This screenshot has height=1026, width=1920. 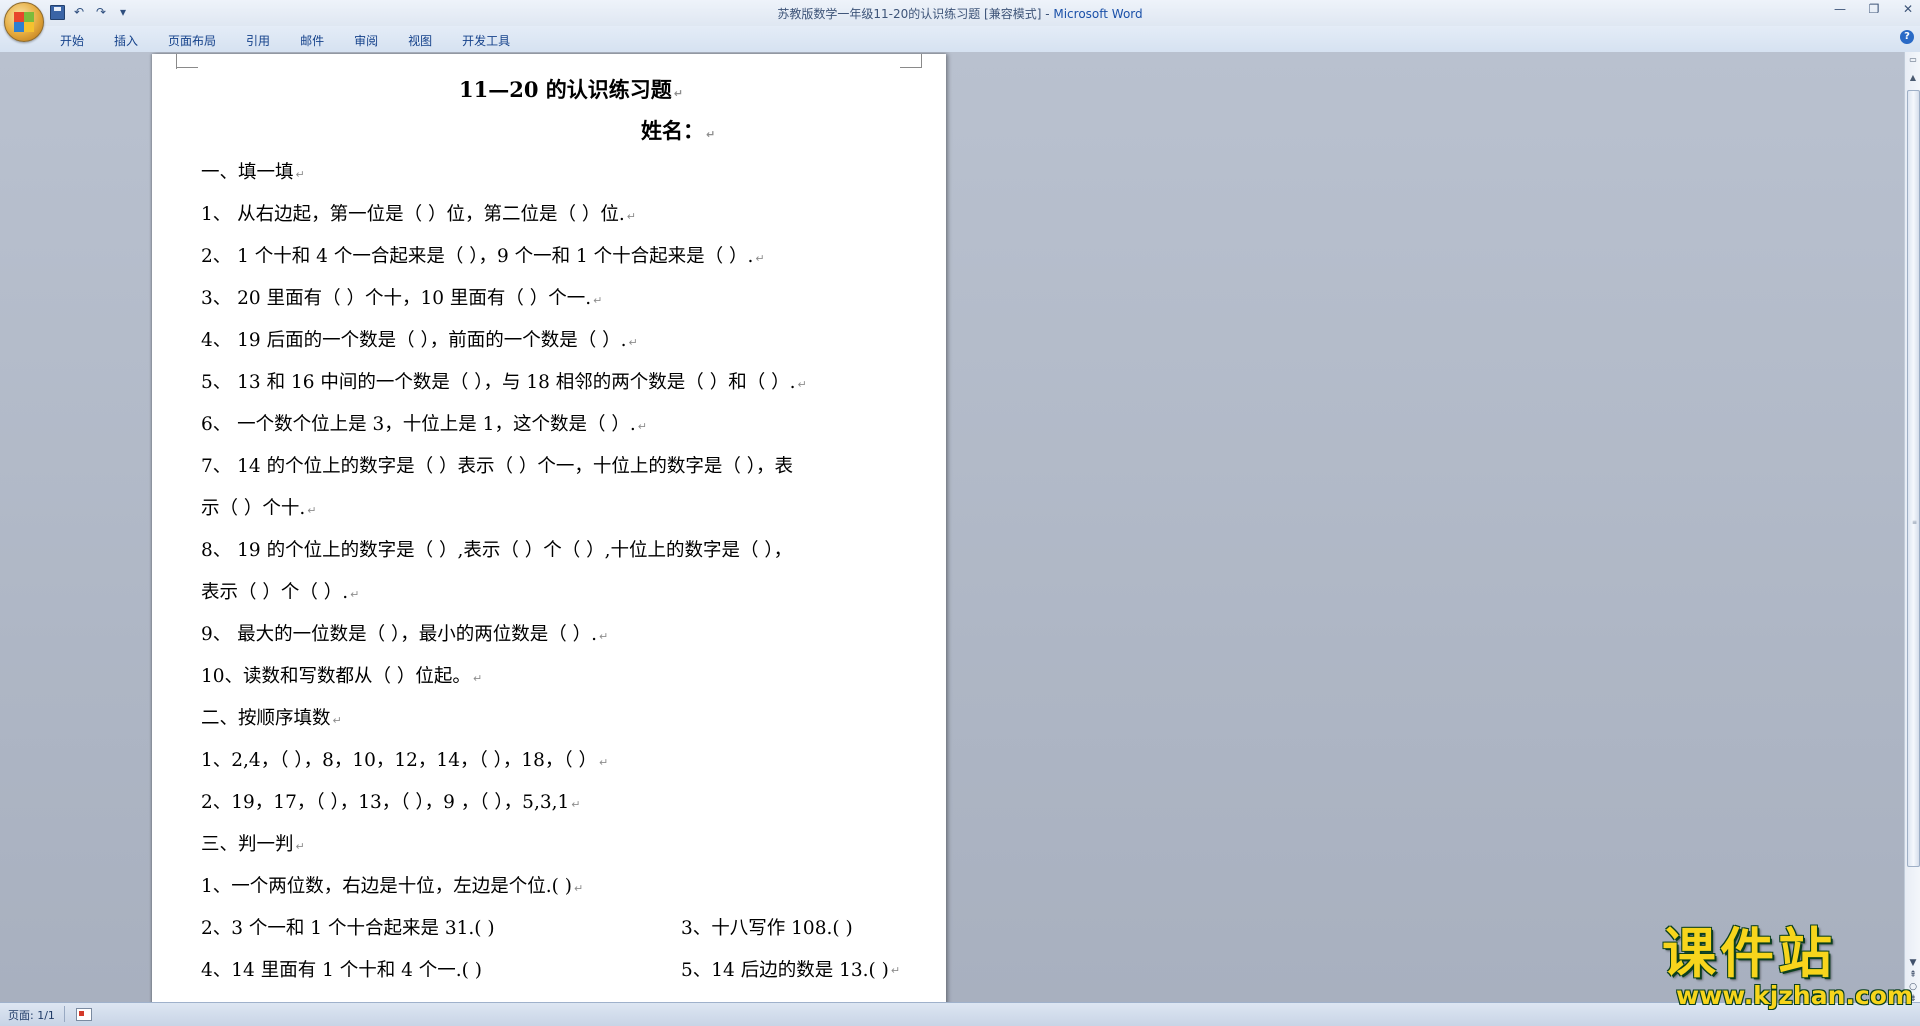 What do you see at coordinates (497, 550) in the screenshot?
I see `line-text: 8、 19 的个位上的数字是（ ）,表示（ ）个（ ）,十位上的数字是（ ），` at bounding box center [497, 550].